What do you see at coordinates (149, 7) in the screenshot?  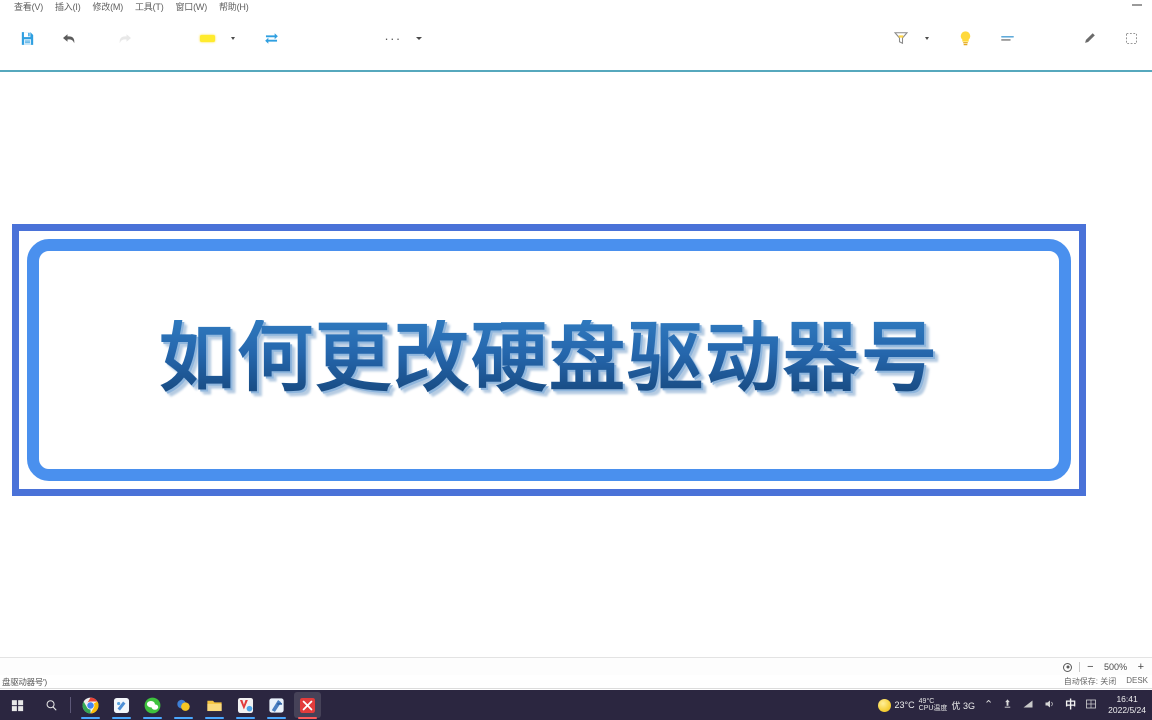 I see `menu-tools: 工具(T)` at bounding box center [149, 7].